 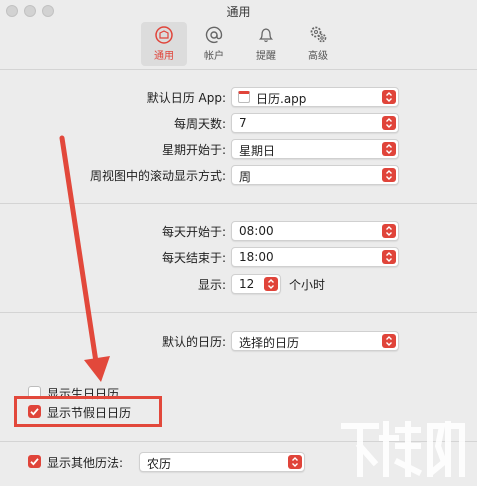 What do you see at coordinates (403, 449) in the screenshot?
I see `watermark-logo` at bounding box center [403, 449].